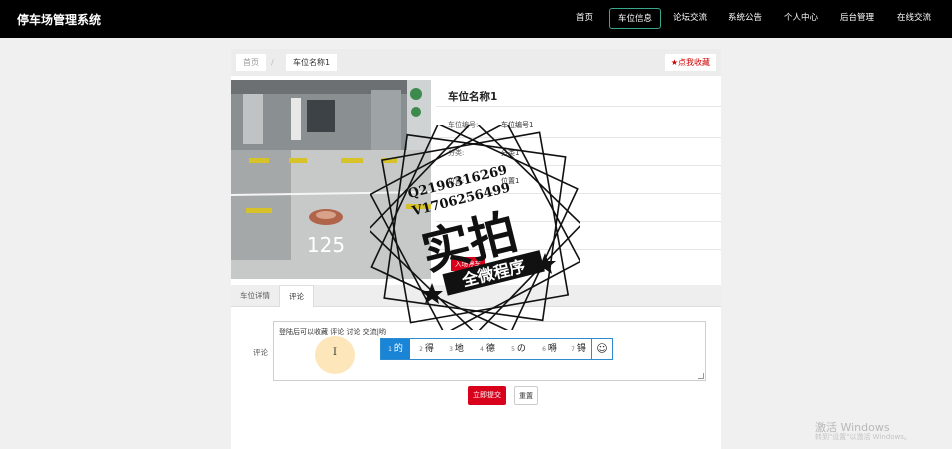  I want to click on ime-candidate: 6嘚, so click(549, 349).